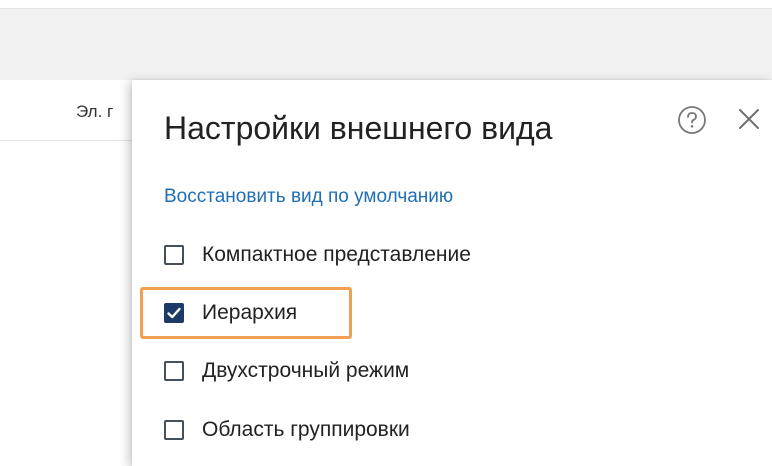  I want to click on checkmark-icon, so click(174, 313).